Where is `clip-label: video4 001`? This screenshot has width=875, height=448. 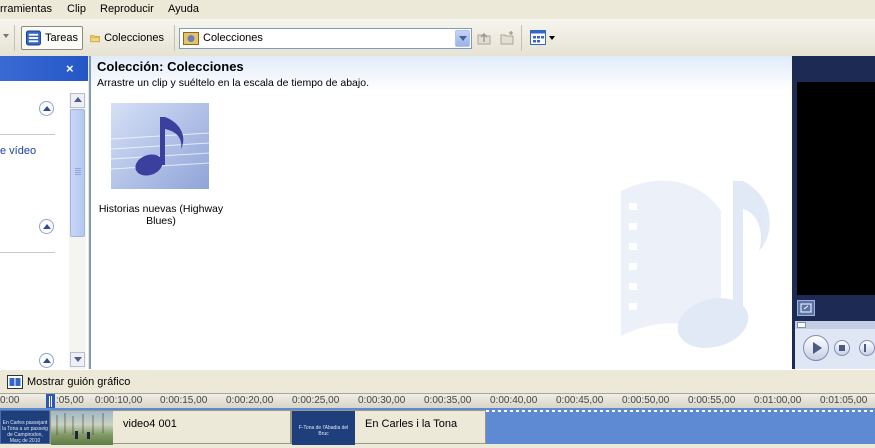
clip-label: video4 001 is located at coordinates (150, 424).